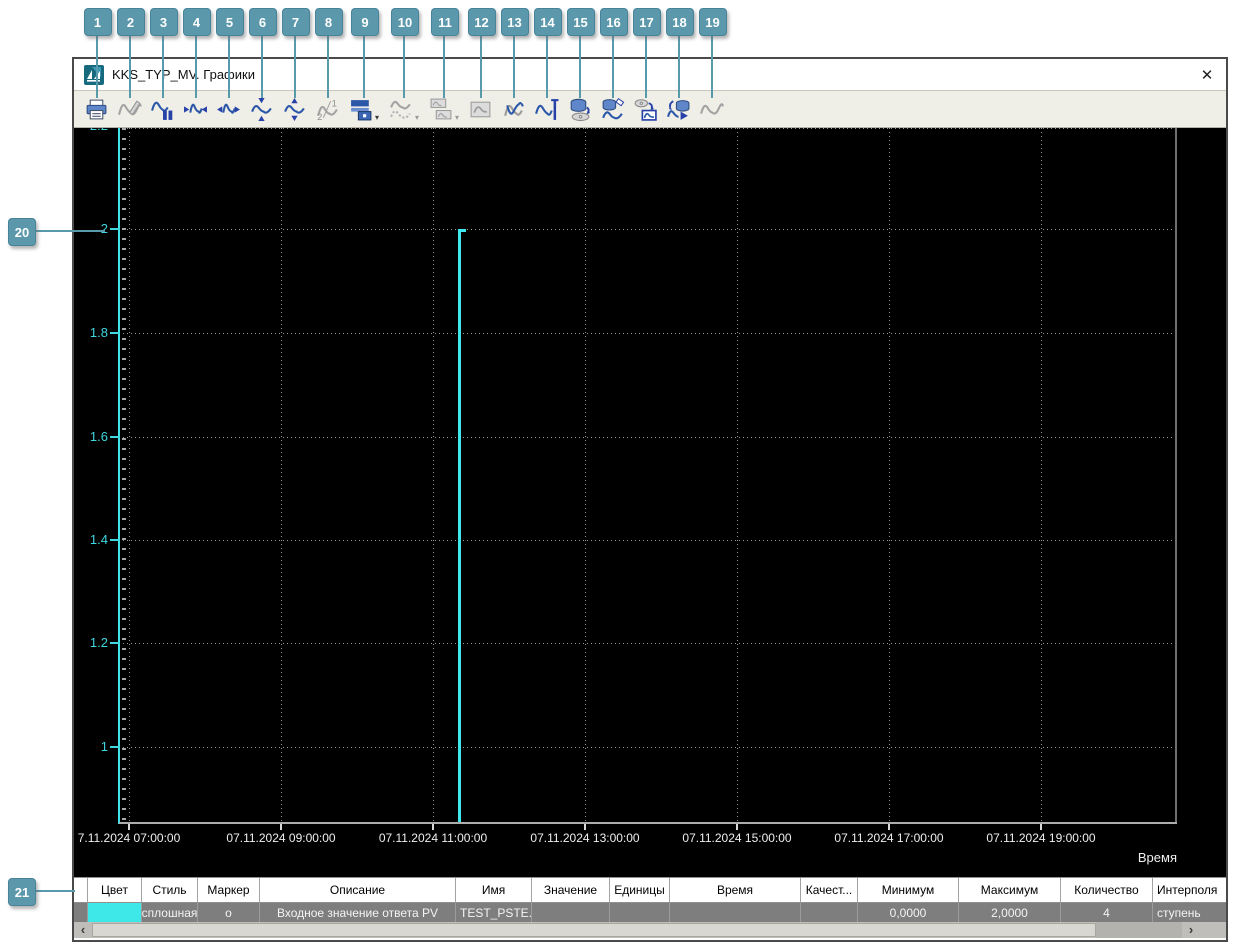 The image size is (1236, 949). Describe the element at coordinates (98, 332) in the screenshot. I see `y-axis-label: 1.8` at that location.